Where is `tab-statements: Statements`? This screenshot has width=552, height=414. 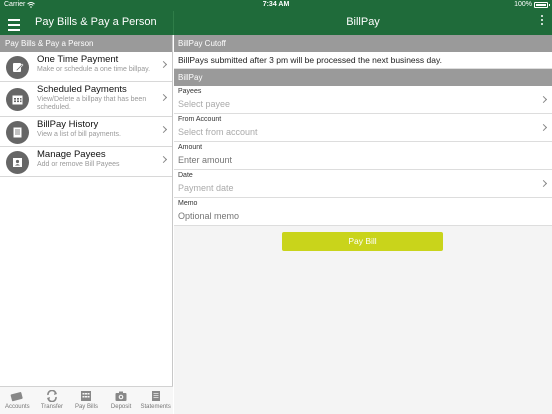 tab-statements: Statements is located at coordinates (155, 400).